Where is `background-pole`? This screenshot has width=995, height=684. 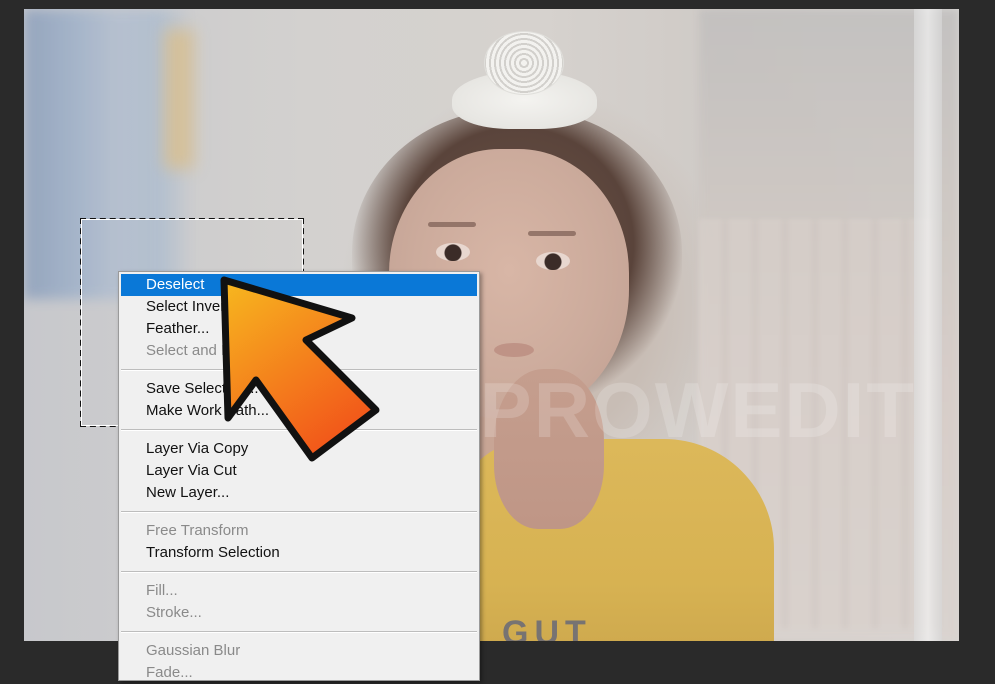 background-pole is located at coordinates (928, 325).